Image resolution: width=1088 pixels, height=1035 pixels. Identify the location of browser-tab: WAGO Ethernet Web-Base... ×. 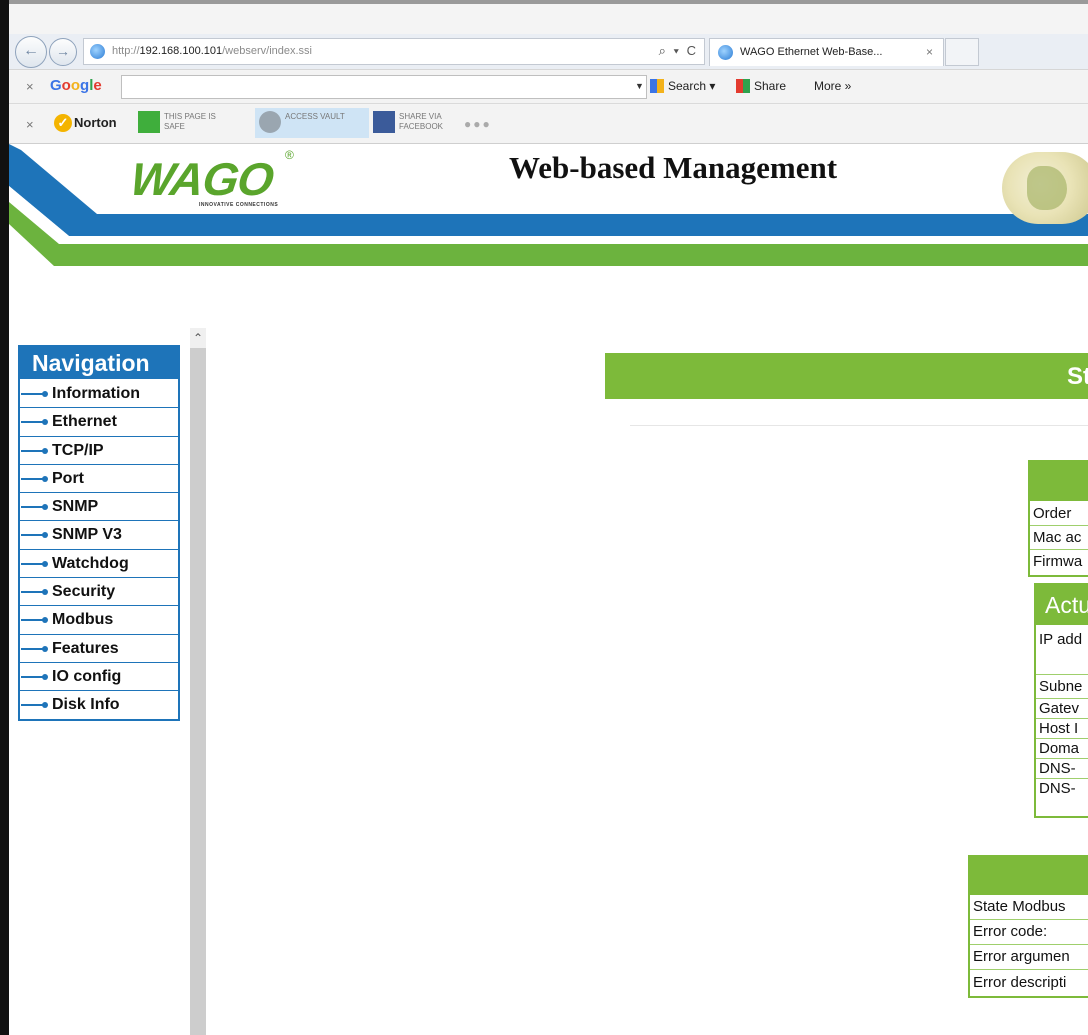
(826, 52).